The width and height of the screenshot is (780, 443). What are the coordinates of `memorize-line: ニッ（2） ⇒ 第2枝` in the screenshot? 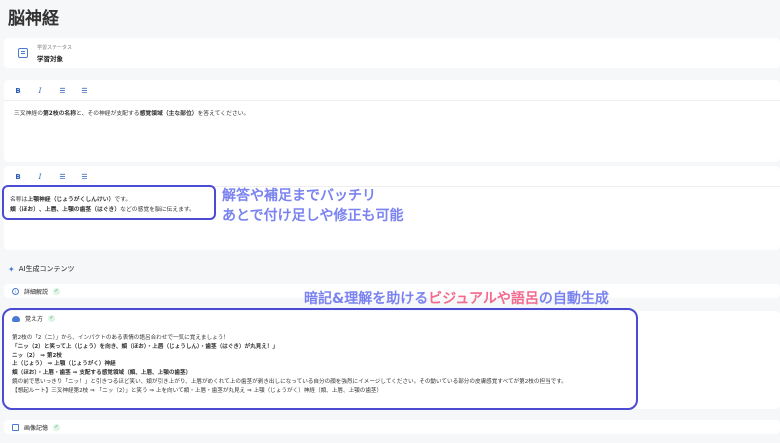 It's located at (37, 355).